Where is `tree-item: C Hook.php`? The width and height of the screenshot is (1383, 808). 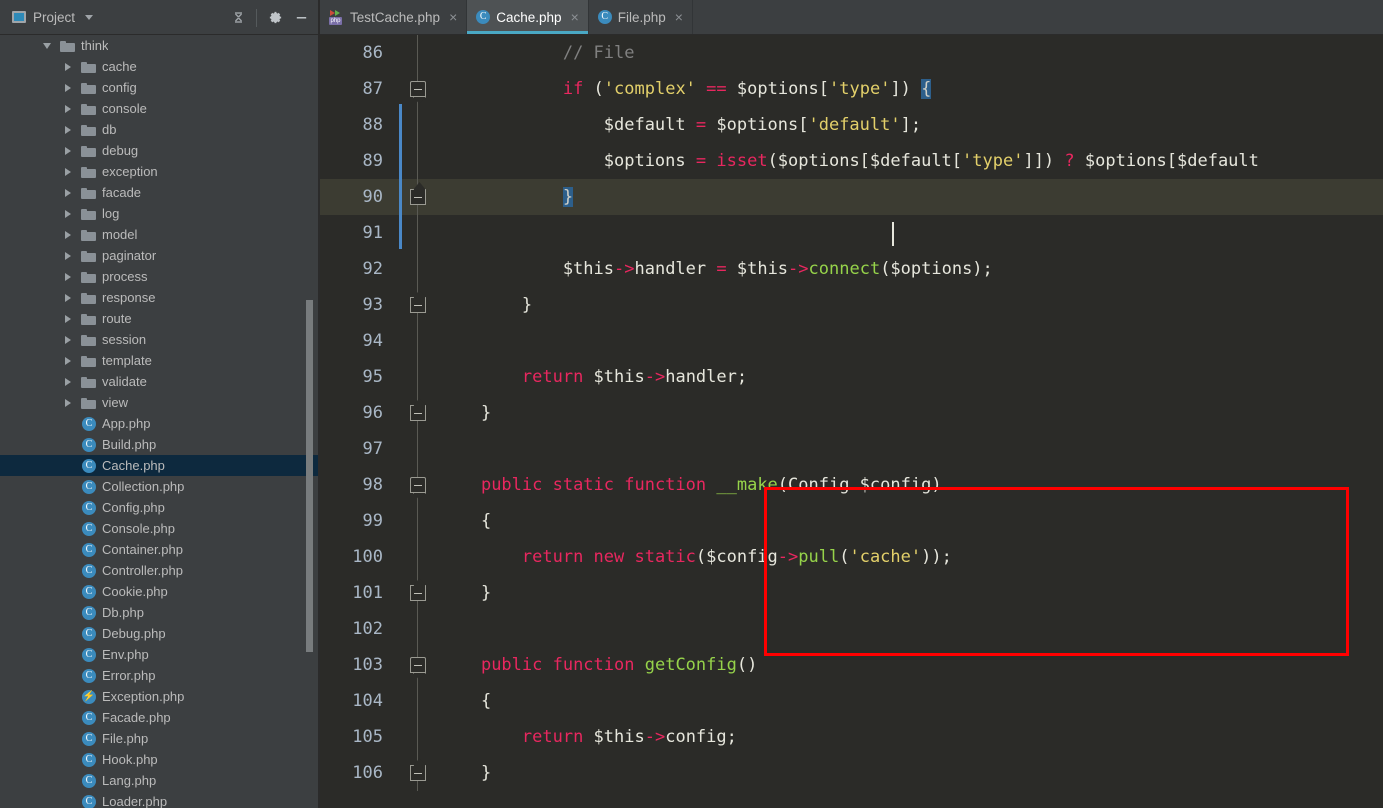
tree-item: C Hook.php is located at coordinates (160, 759).